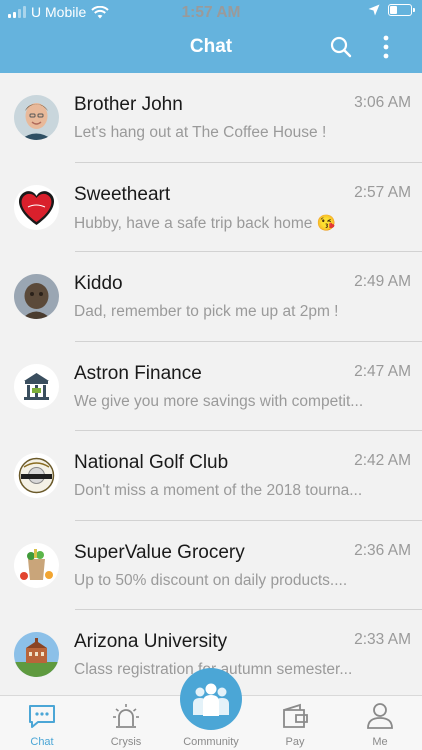 This screenshot has height=750, width=422. I want to click on more-vertical-icon, so click(386, 47).